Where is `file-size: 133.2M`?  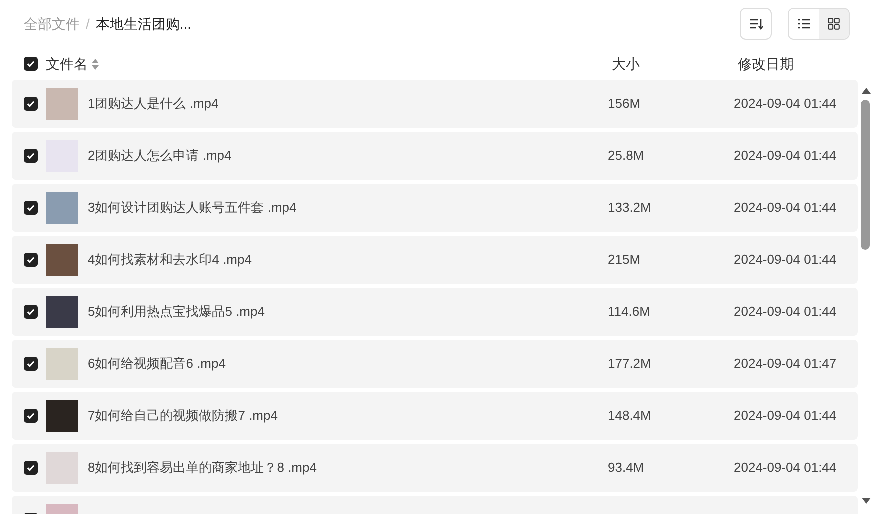 file-size: 133.2M is located at coordinates (630, 208).